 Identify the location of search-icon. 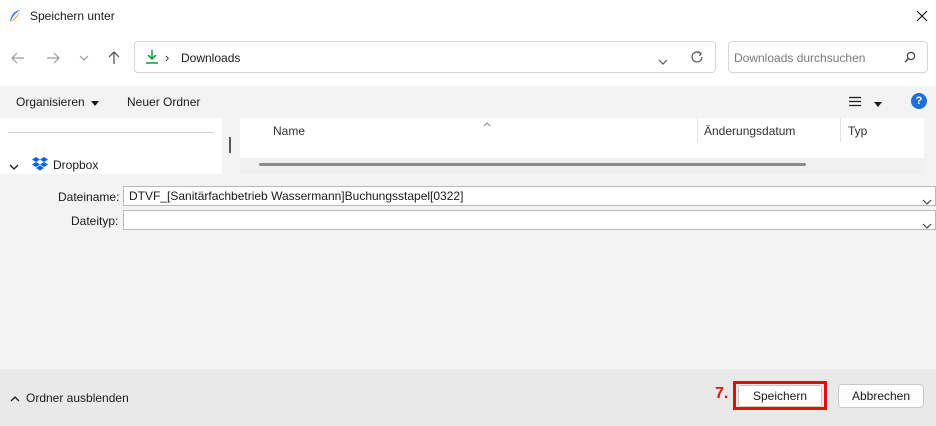
(910, 58).